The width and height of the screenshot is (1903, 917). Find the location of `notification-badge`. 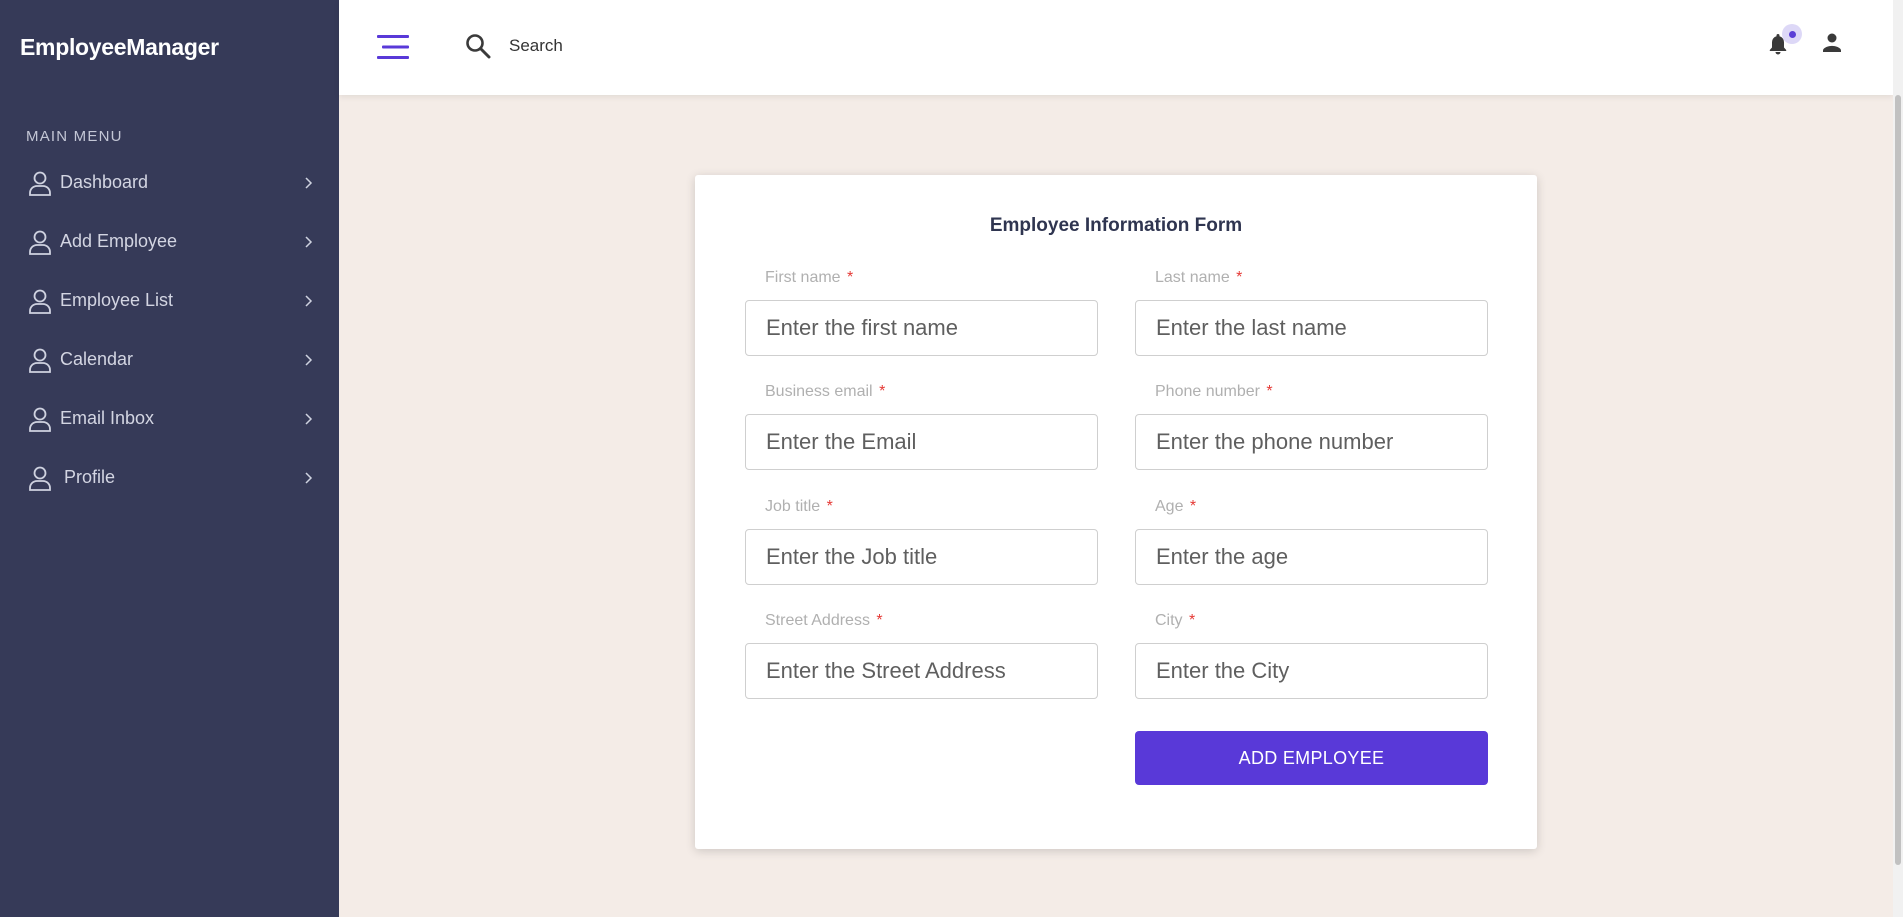

notification-badge is located at coordinates (1792, 34).